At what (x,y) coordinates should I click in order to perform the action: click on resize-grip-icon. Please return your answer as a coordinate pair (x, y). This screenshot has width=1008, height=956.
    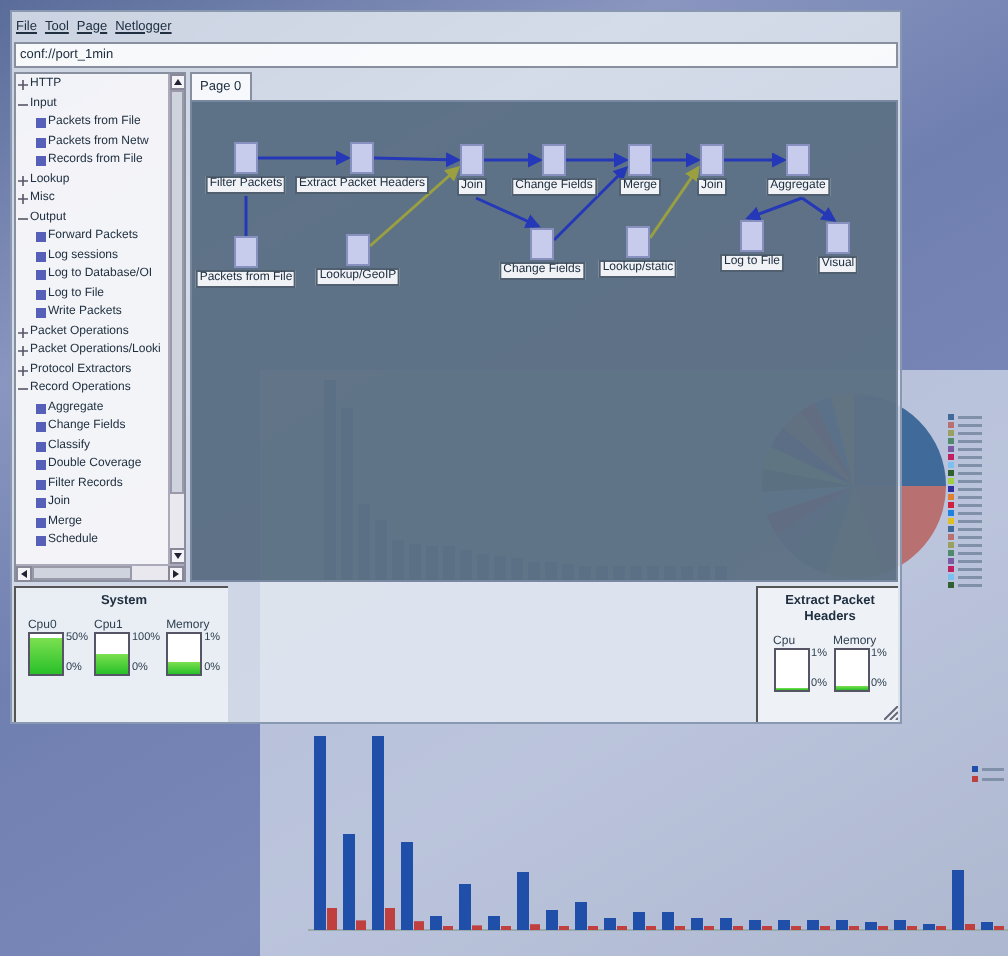
    Looking at the image, I should click on (891, 713).